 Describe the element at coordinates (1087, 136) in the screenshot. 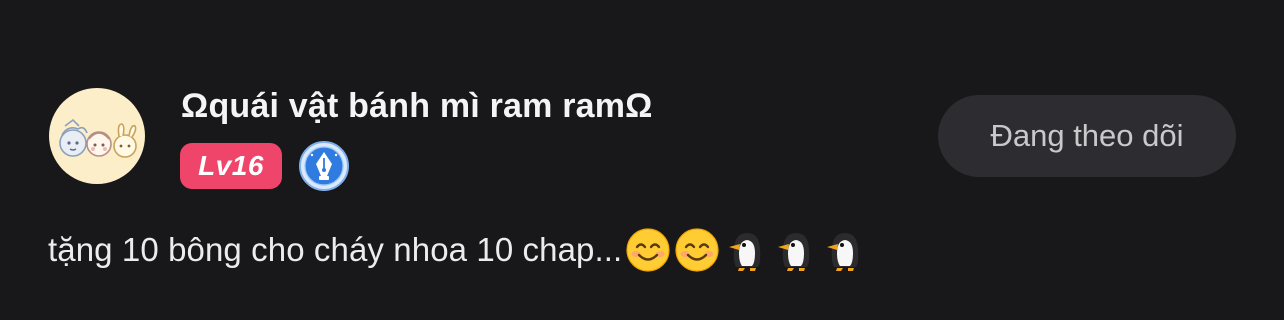

I see `following-button: Đang theo dõi` at that location.